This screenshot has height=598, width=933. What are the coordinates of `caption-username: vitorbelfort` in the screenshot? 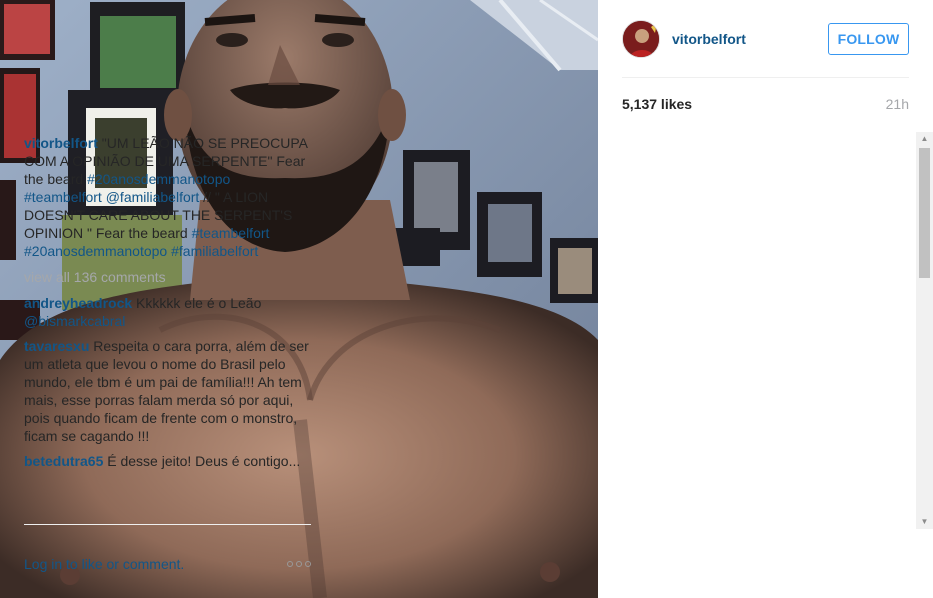 It's located at (61, 143).